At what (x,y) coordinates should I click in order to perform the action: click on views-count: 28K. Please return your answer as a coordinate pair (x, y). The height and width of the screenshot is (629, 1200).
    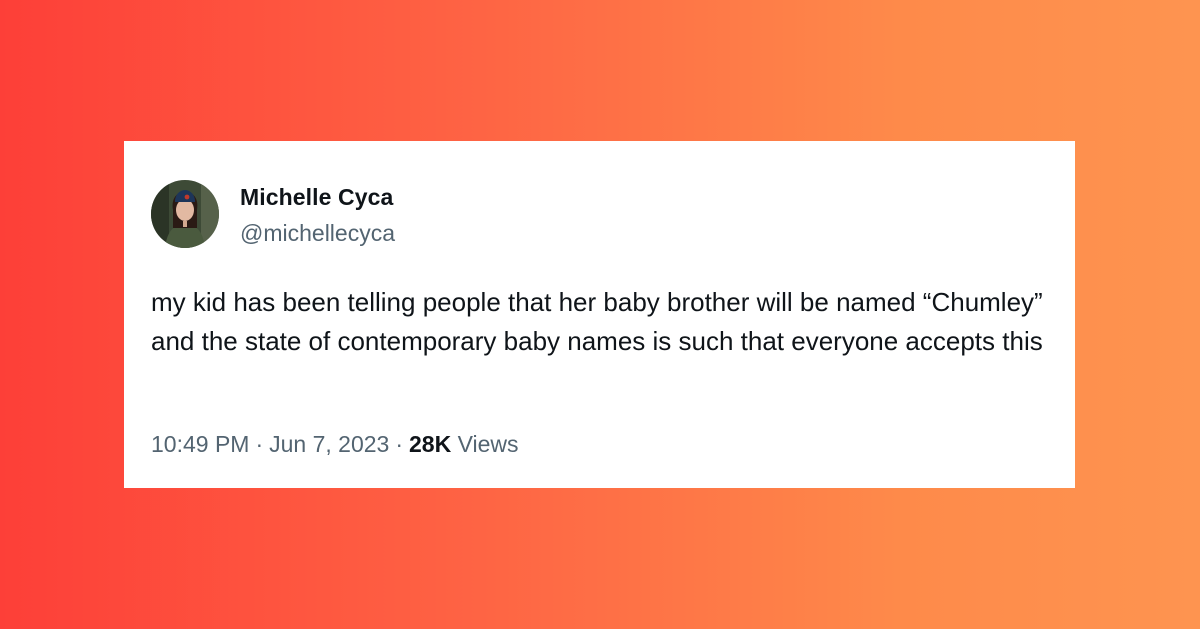
    Looking at the image, I should click on (430, 444).